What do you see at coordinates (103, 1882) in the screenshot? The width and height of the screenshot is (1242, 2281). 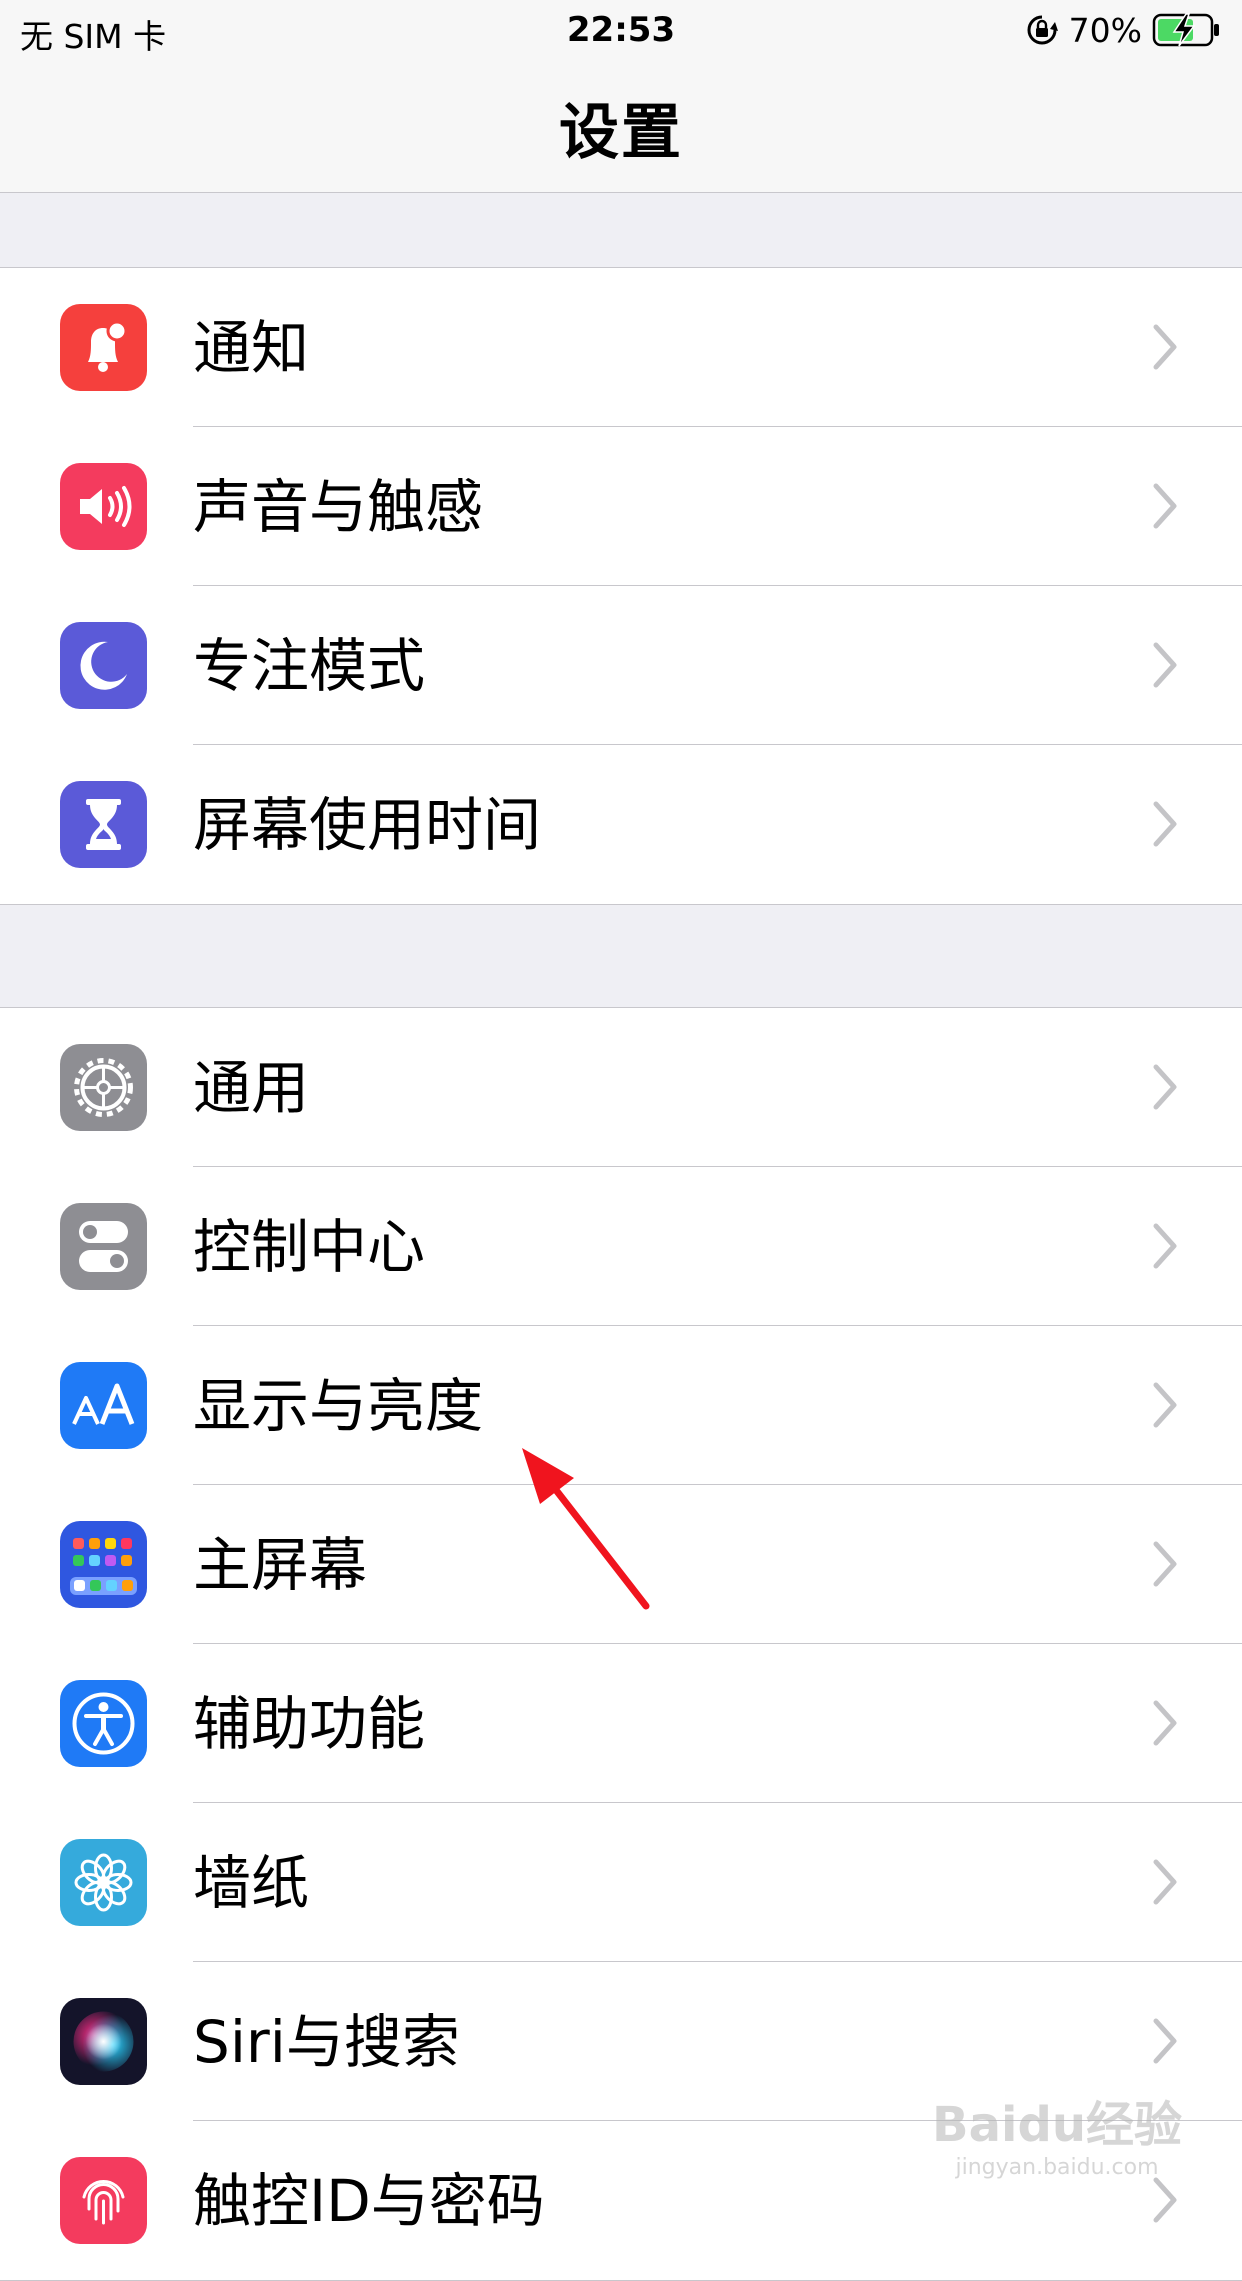 I see `wallpaper-icon` at bounding box center [103, 1882].